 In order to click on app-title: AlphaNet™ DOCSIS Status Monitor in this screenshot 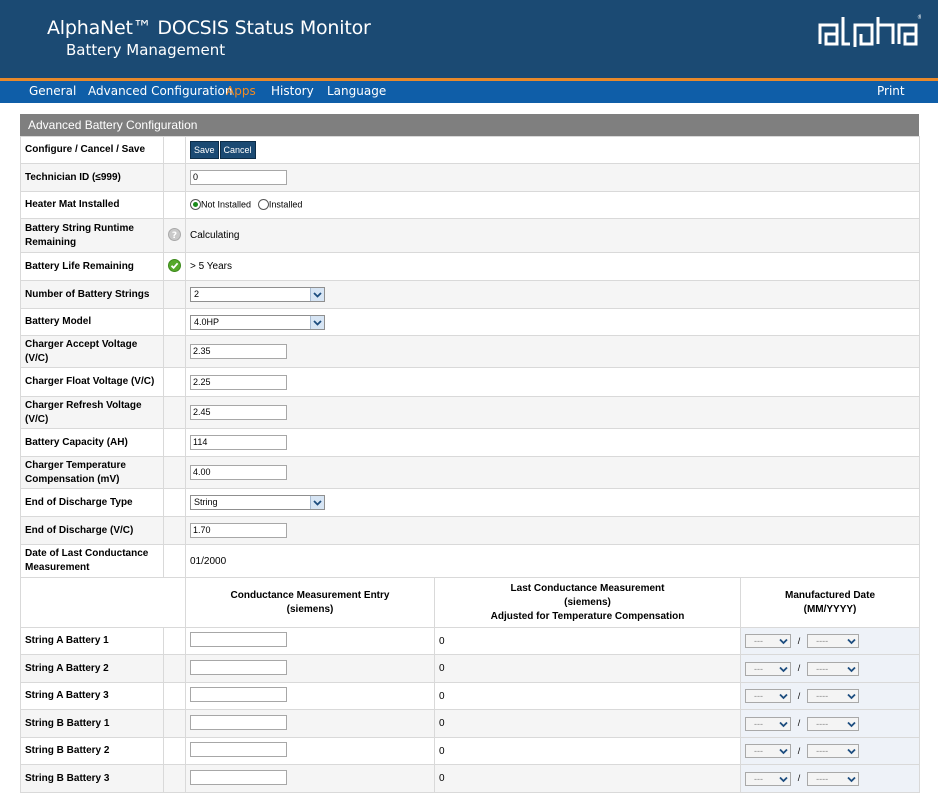, I will do `click(209, 28)`.